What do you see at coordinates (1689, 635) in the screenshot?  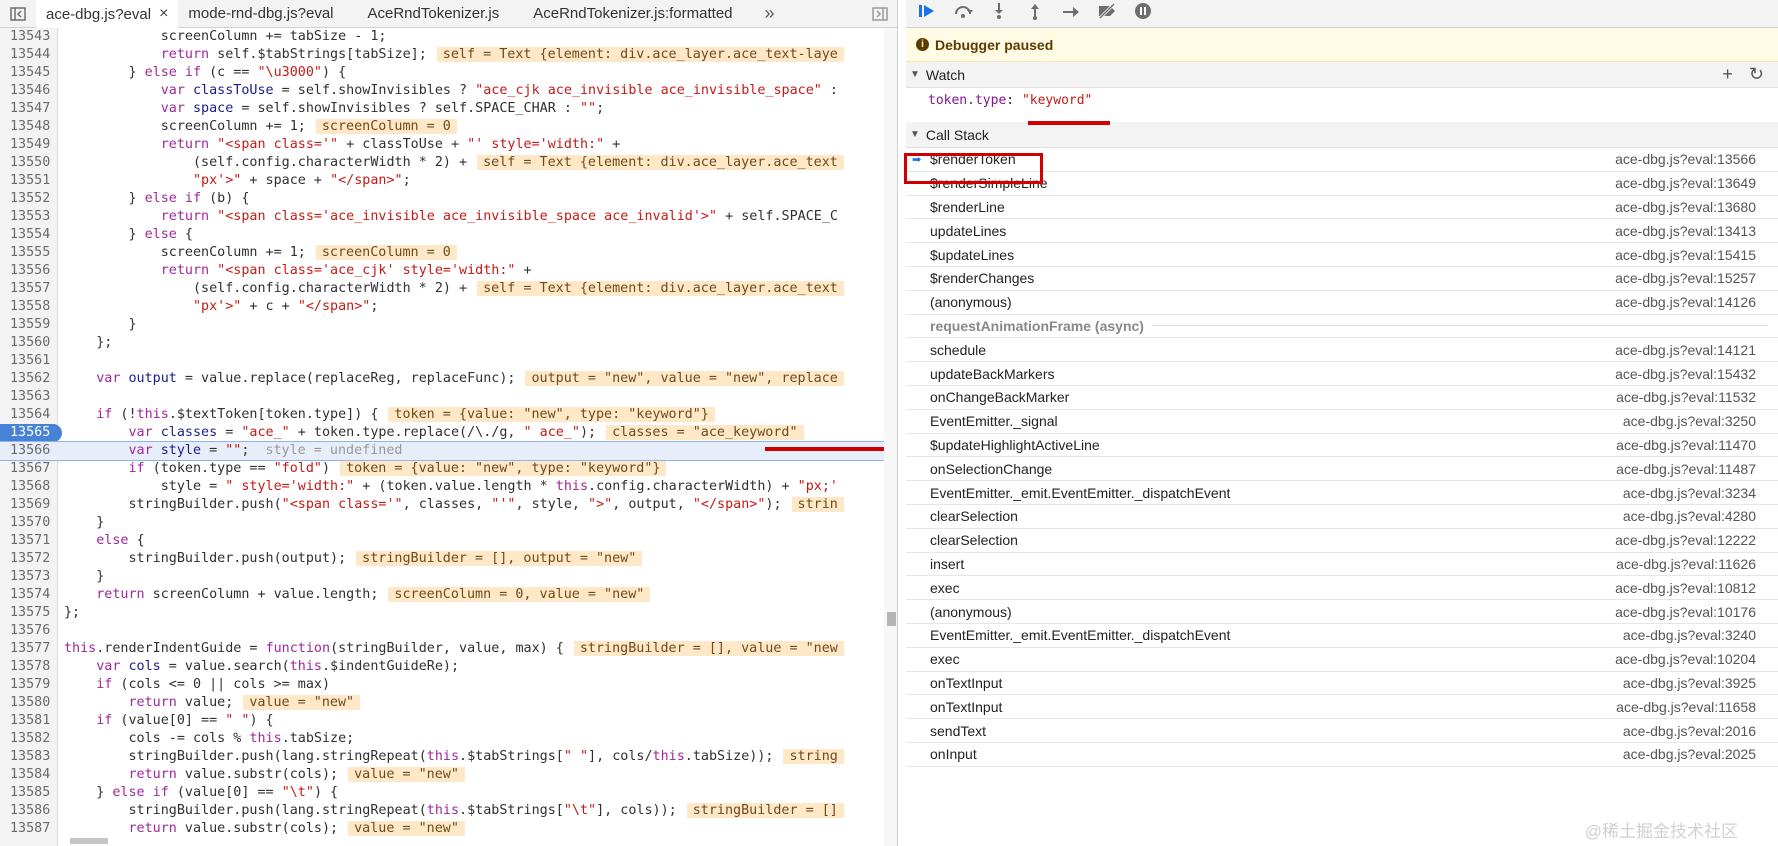 I see `call-frame-location: ace-dbg.js?eval:3240` at bounding box center [1689, 635].